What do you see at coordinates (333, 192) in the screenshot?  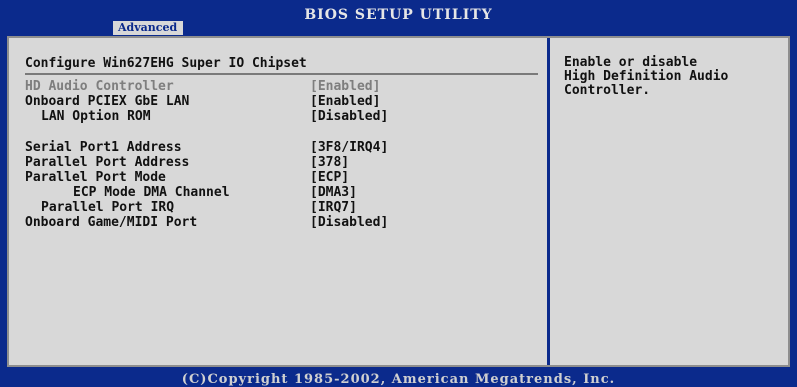 I see `setting-value: [DMA3]` at bounding box center [333, 192].